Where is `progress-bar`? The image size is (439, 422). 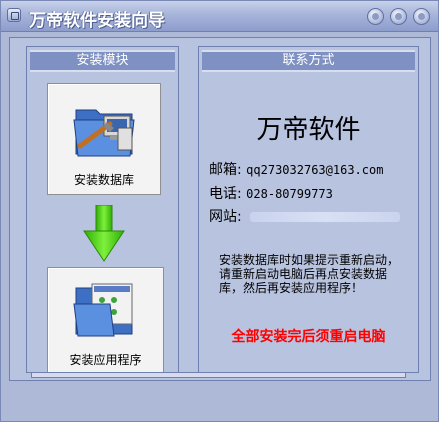 progress-bar is located at coordinates (218, 375).